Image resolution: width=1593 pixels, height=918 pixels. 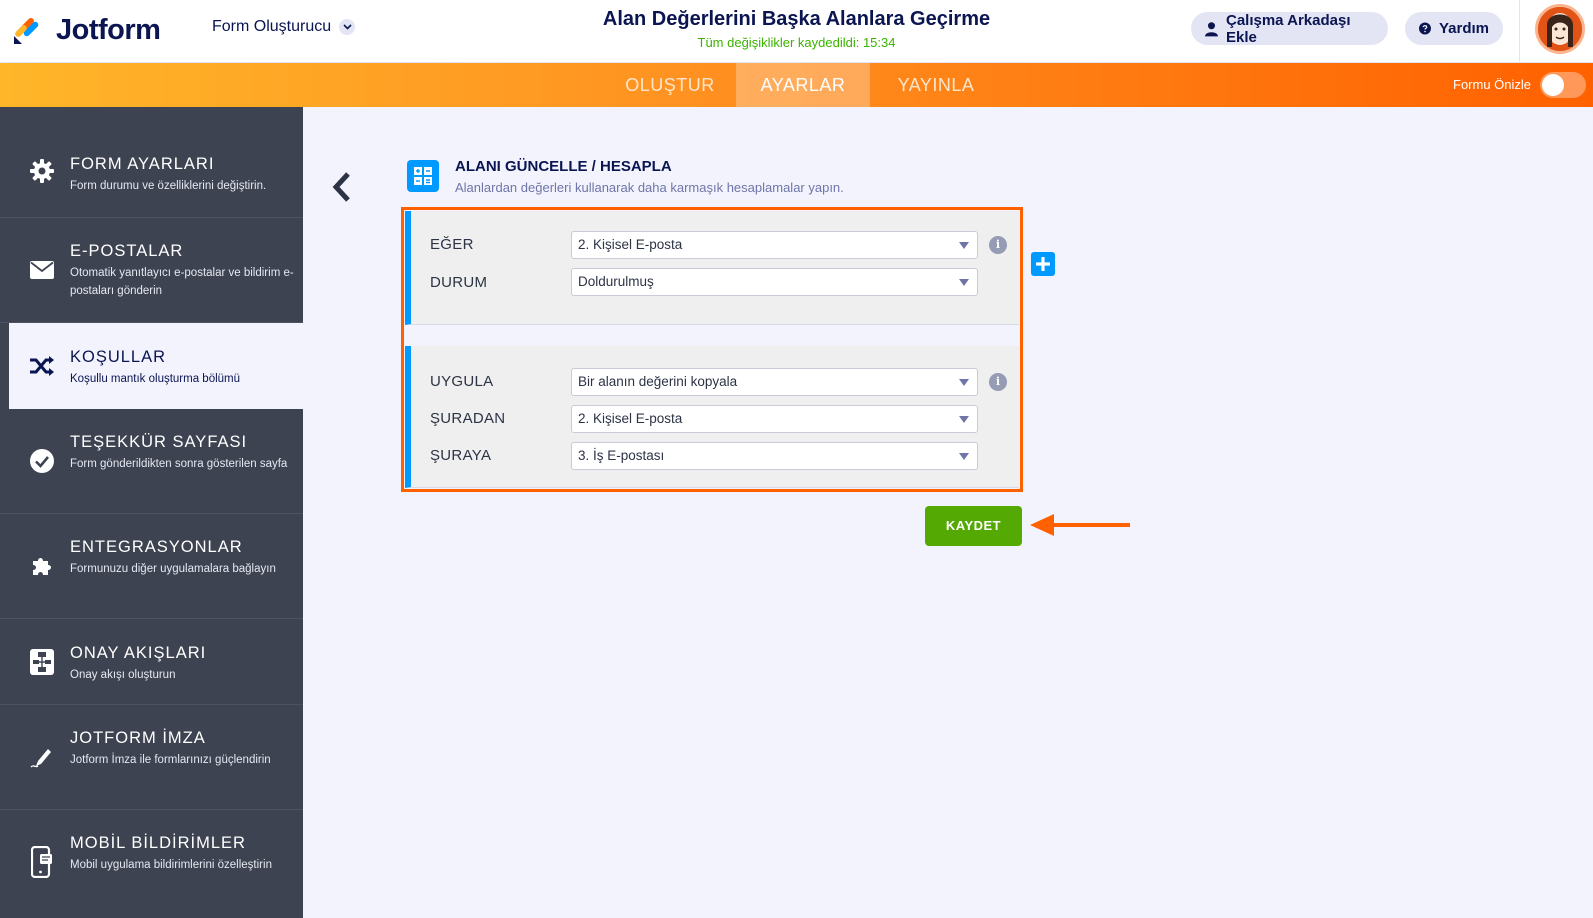 I want to click on section-title: ALANI GÜNCELLE / HESAPLA, so click(x=563, y=166).